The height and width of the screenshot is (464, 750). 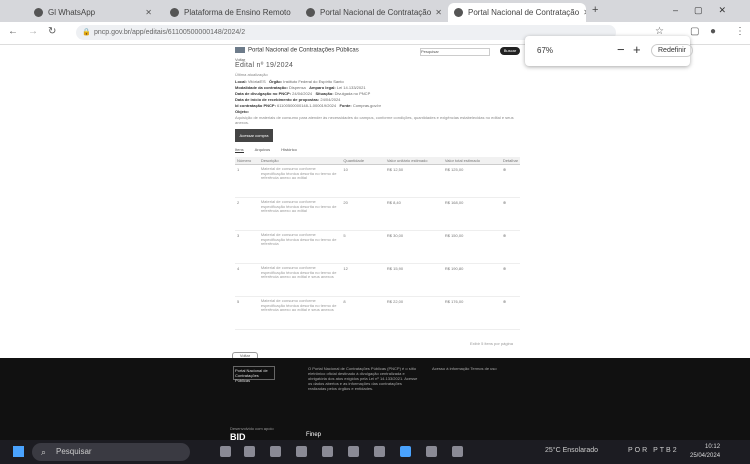 I want to click on weather-widget: 25°C Ensolarado, so click(x=571, y=450).